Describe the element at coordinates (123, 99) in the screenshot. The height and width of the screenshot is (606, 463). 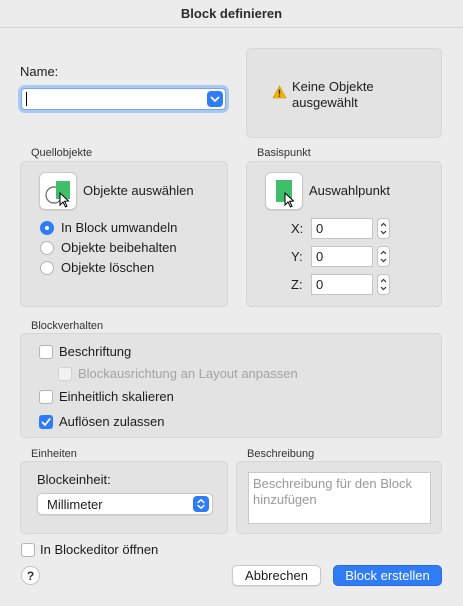
I see `name-combobox` at that location.